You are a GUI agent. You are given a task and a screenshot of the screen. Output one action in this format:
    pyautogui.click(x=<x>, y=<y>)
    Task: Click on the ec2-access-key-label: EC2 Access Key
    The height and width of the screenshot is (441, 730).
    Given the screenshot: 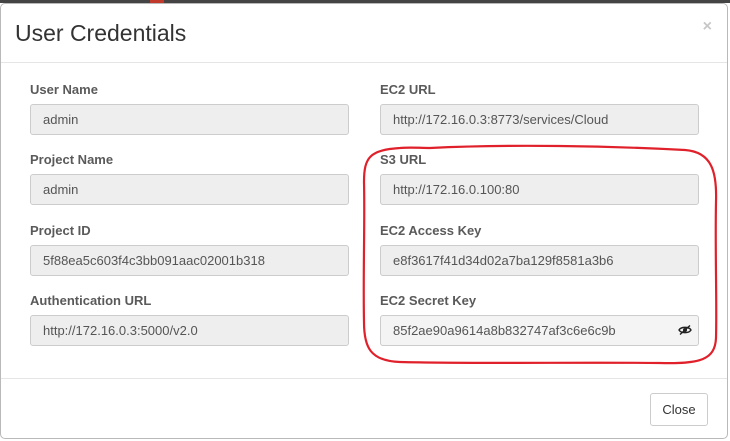 What is the action you would take?
    pyautogui.click(x=431, y=230)
    